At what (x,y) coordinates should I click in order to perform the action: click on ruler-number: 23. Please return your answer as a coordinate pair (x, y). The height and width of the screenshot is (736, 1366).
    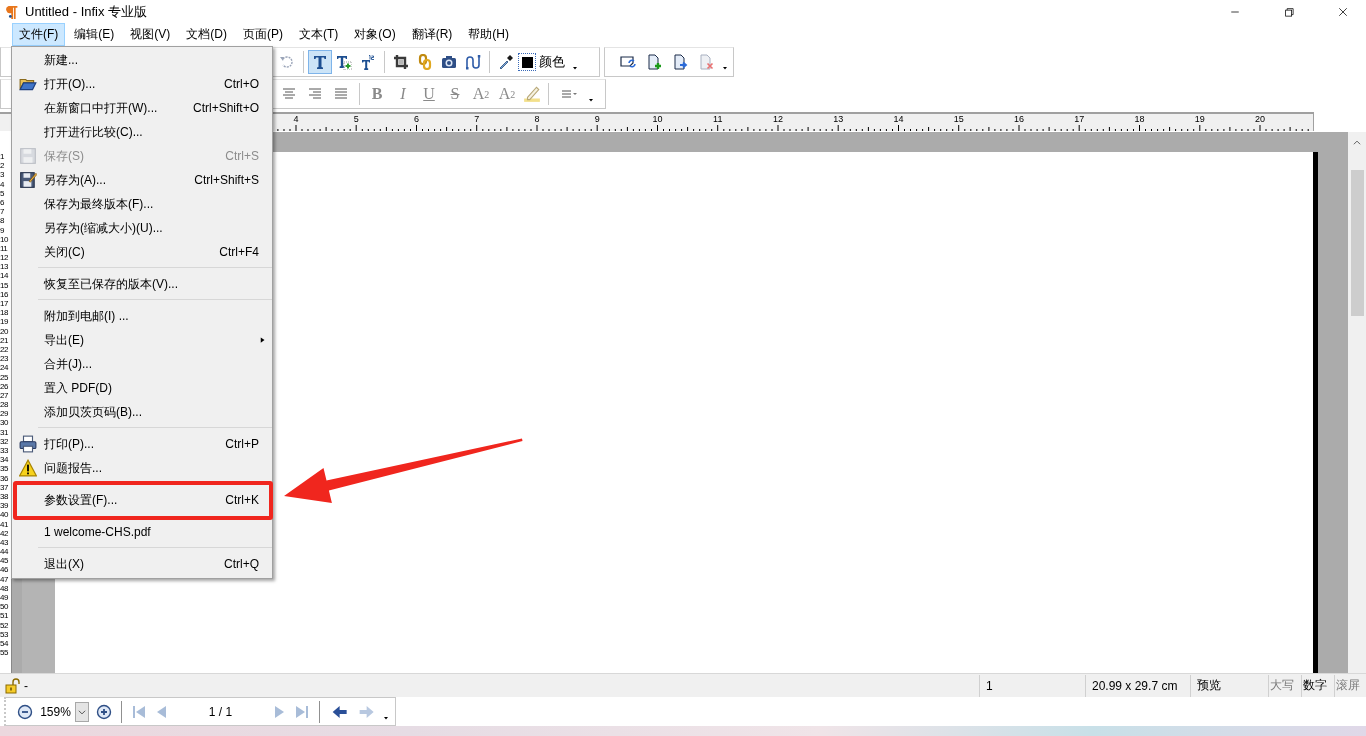
    Looking at the image, I should click on (4, 359).